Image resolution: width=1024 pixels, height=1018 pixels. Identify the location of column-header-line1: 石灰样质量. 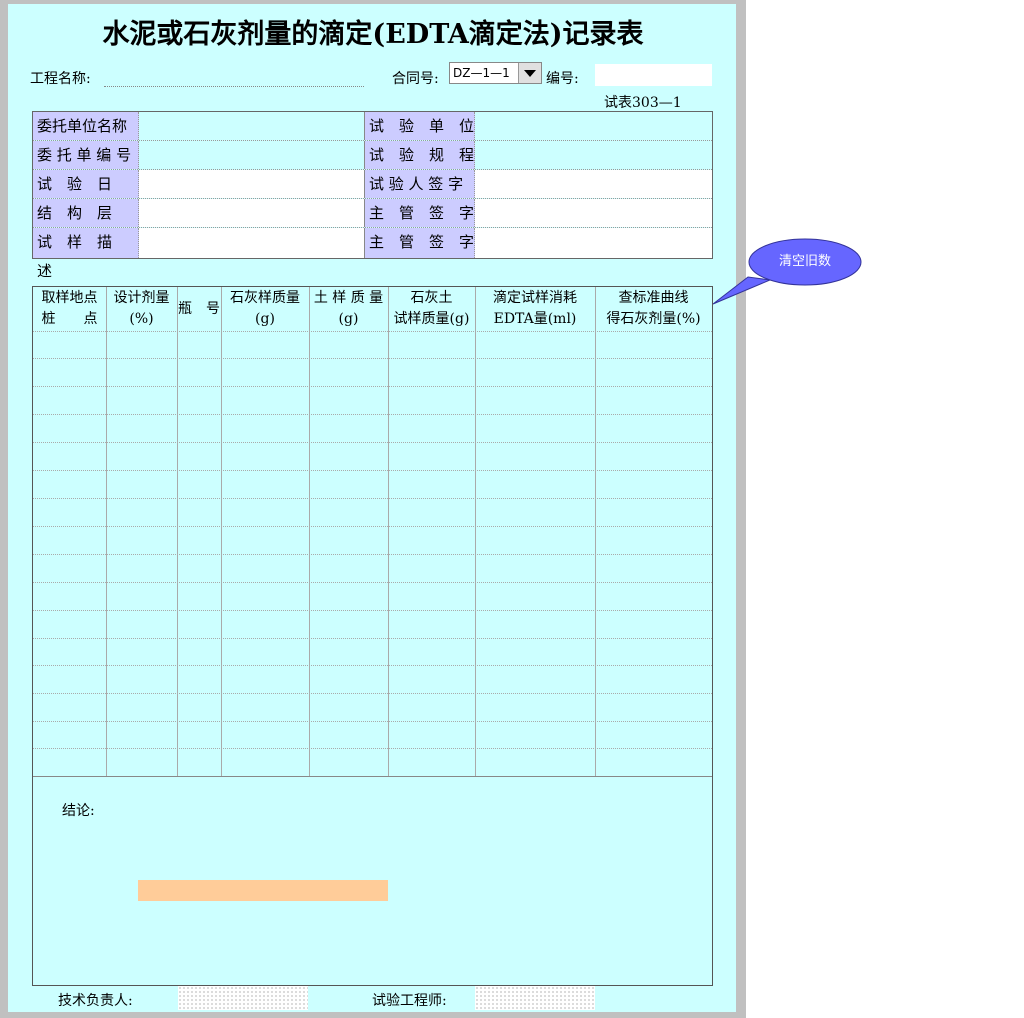
(265, 298).